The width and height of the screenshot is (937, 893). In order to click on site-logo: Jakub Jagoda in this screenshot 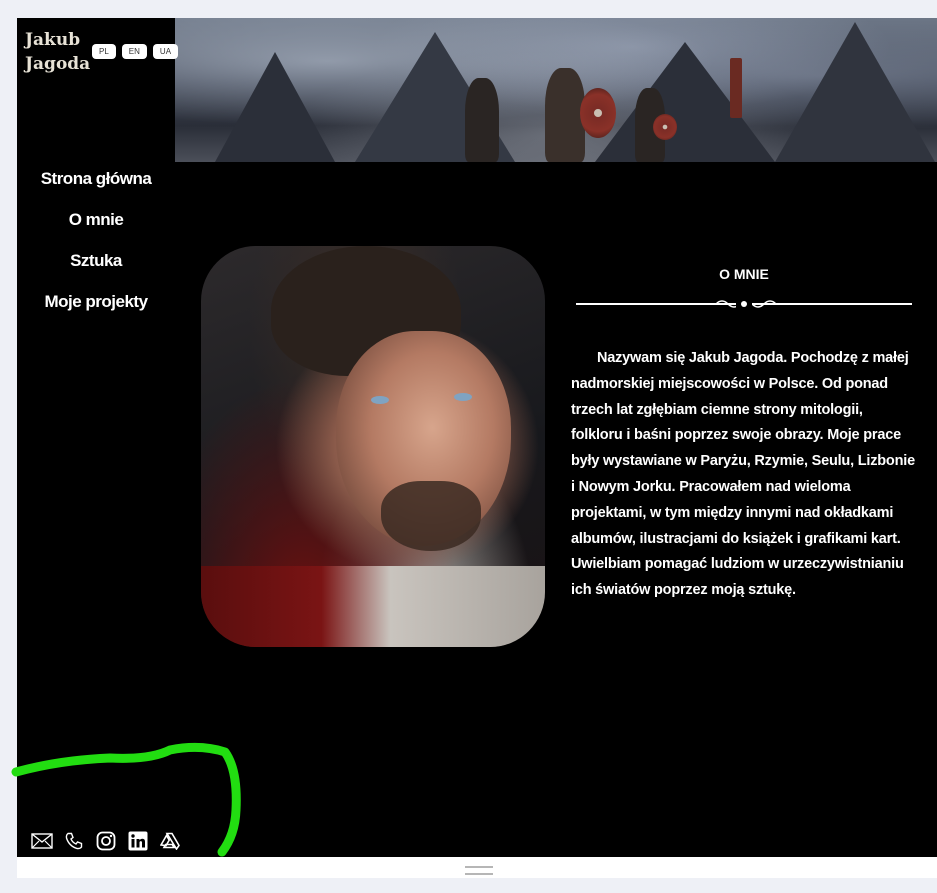, I will do `click(57, 52)`.